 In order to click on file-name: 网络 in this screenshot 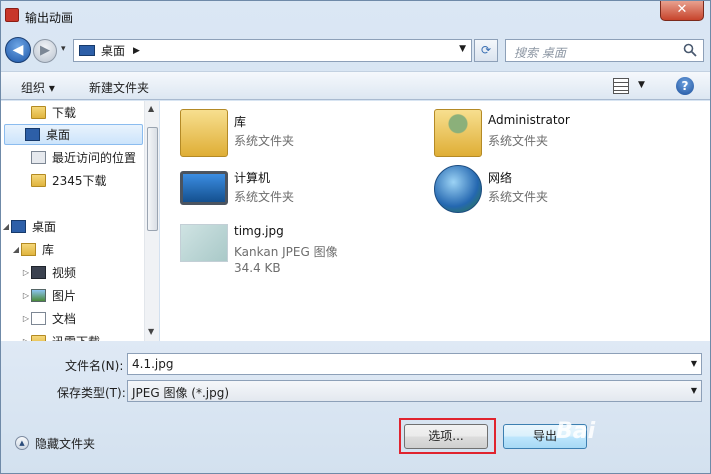, I will do `click(500, 178)`.